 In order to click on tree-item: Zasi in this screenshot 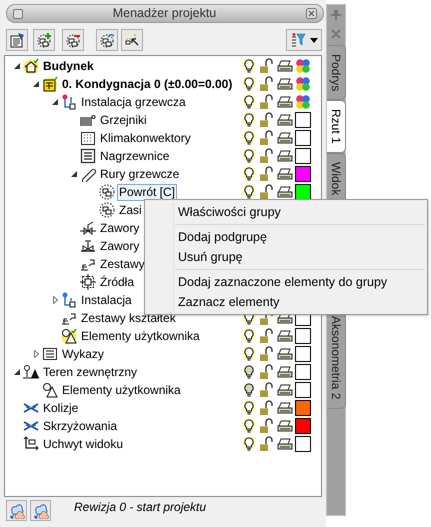, I will do `click(130, 210)`.